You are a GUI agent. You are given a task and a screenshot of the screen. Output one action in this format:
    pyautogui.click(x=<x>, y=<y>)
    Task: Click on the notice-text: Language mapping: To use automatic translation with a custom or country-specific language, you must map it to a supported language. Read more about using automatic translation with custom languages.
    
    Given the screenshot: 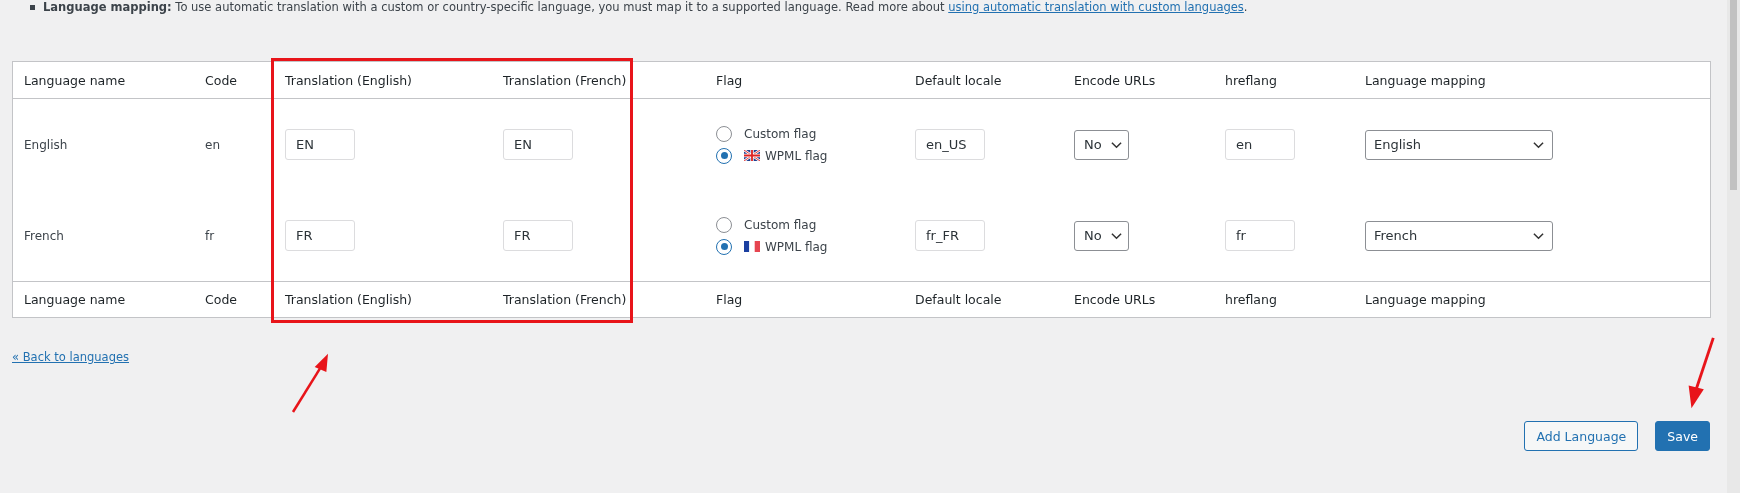 What is the action you would take?
    pyautogui.click(x=645, y=7)
    